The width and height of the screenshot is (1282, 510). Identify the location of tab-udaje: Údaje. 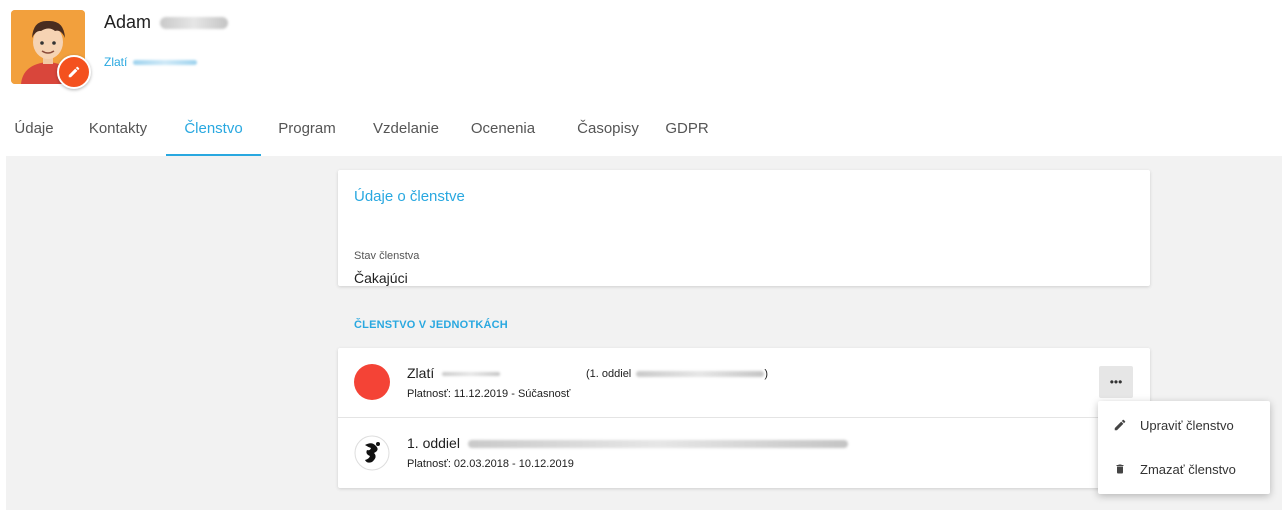
(34, 133).